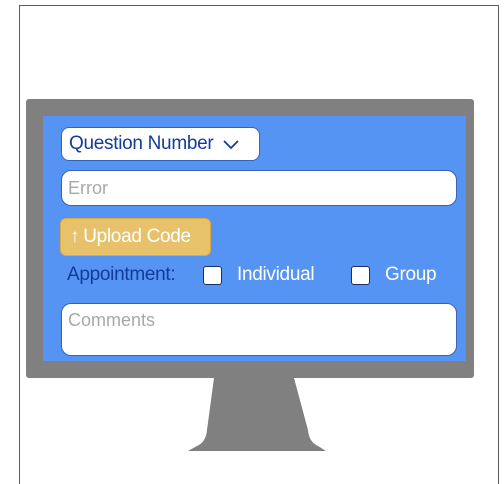  What do you see at coordinates (276, 275) in the screenshot?
I see `individual-checkbox-label: Individual` at bounding box center [276, 275].